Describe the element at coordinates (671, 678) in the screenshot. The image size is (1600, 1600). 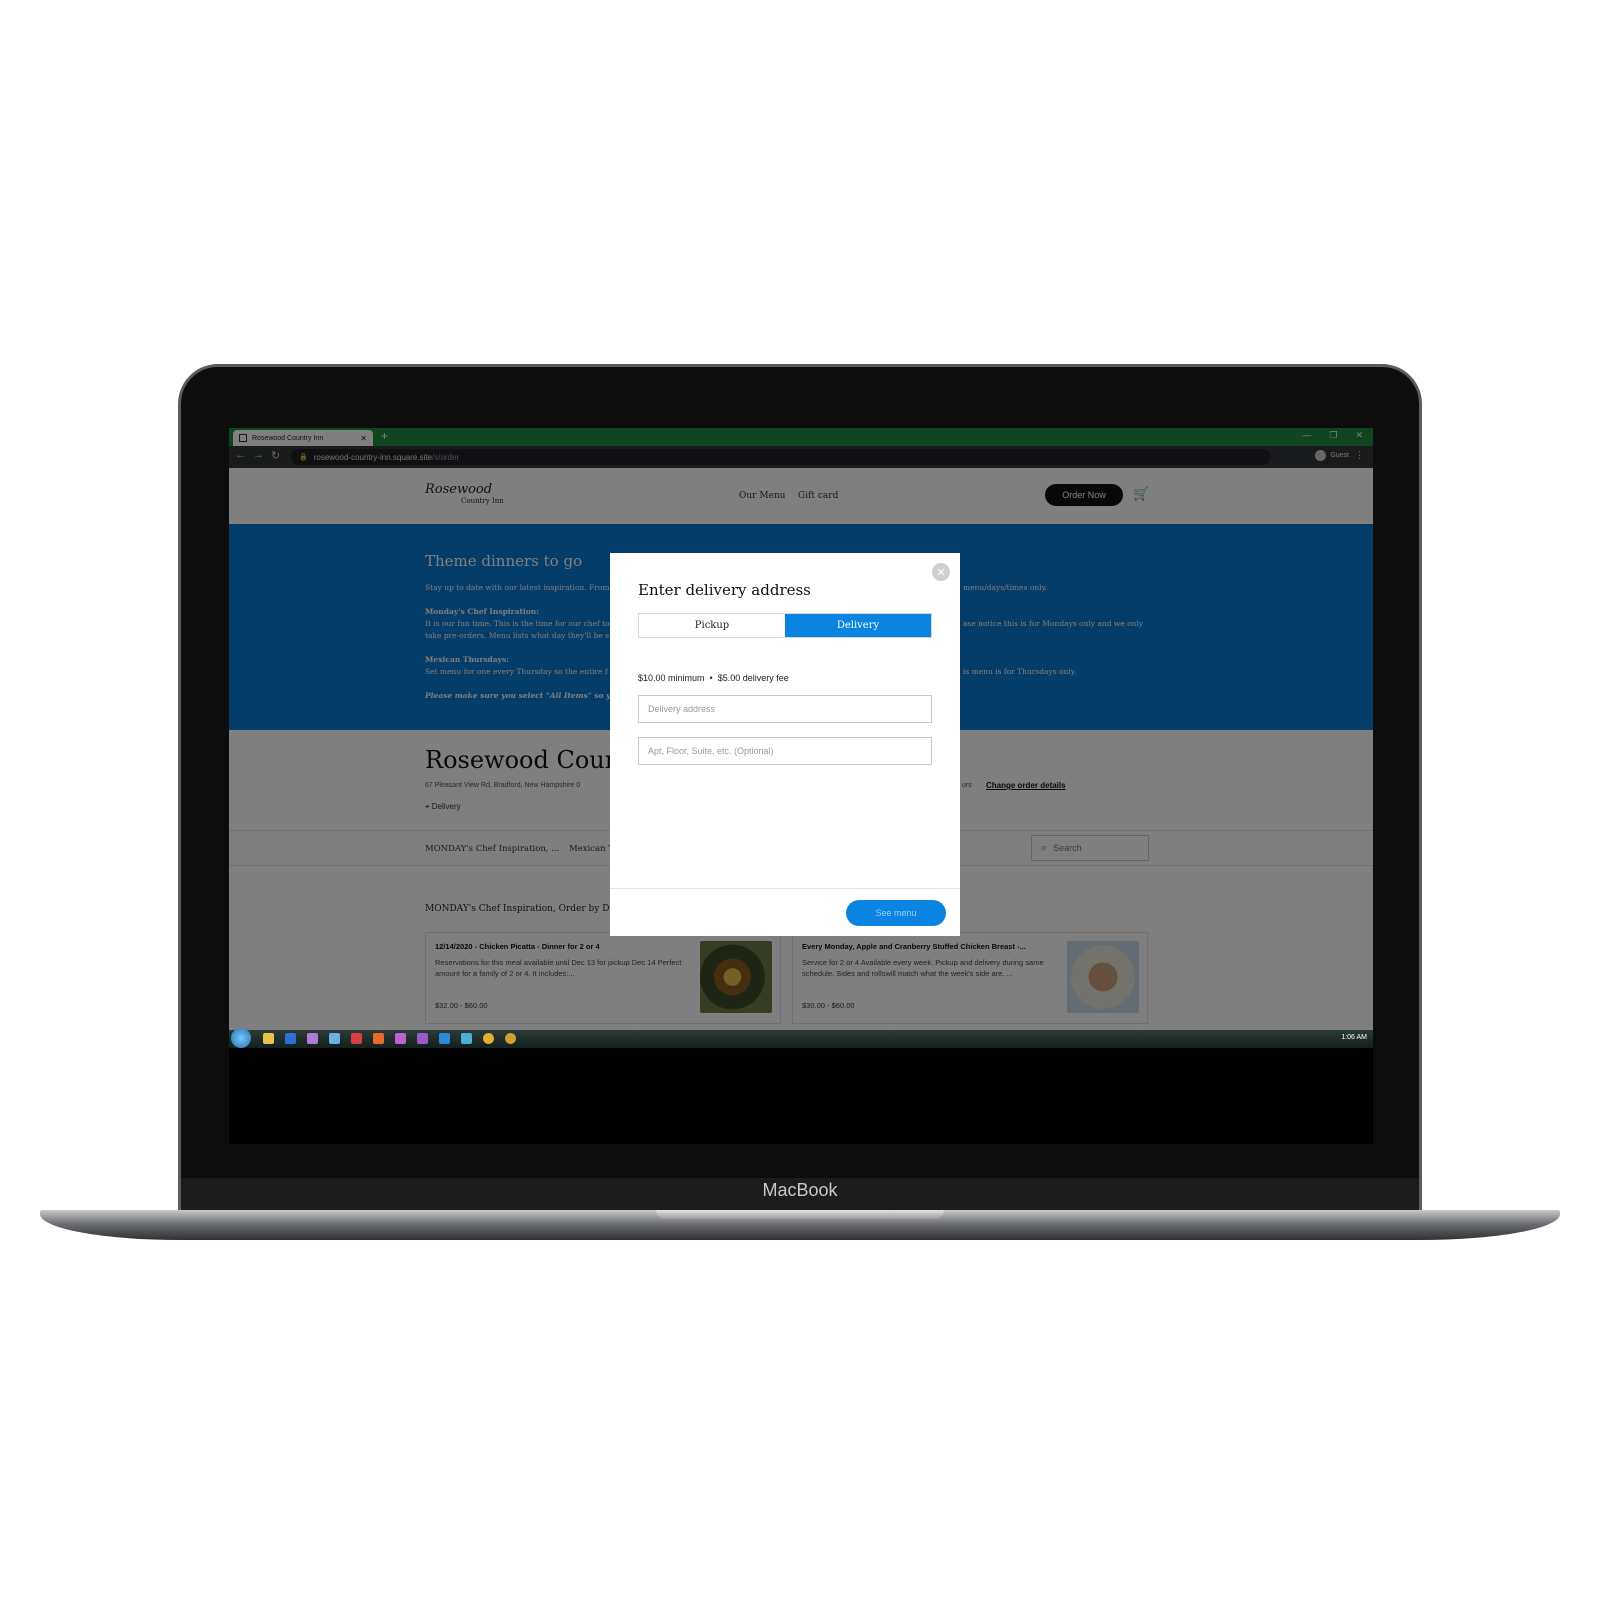
I see `minimum-order: $10.00 minimum` at that location.